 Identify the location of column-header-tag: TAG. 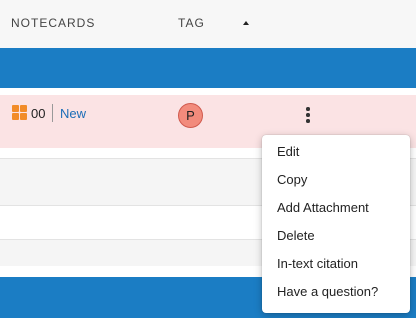
(191, 23).